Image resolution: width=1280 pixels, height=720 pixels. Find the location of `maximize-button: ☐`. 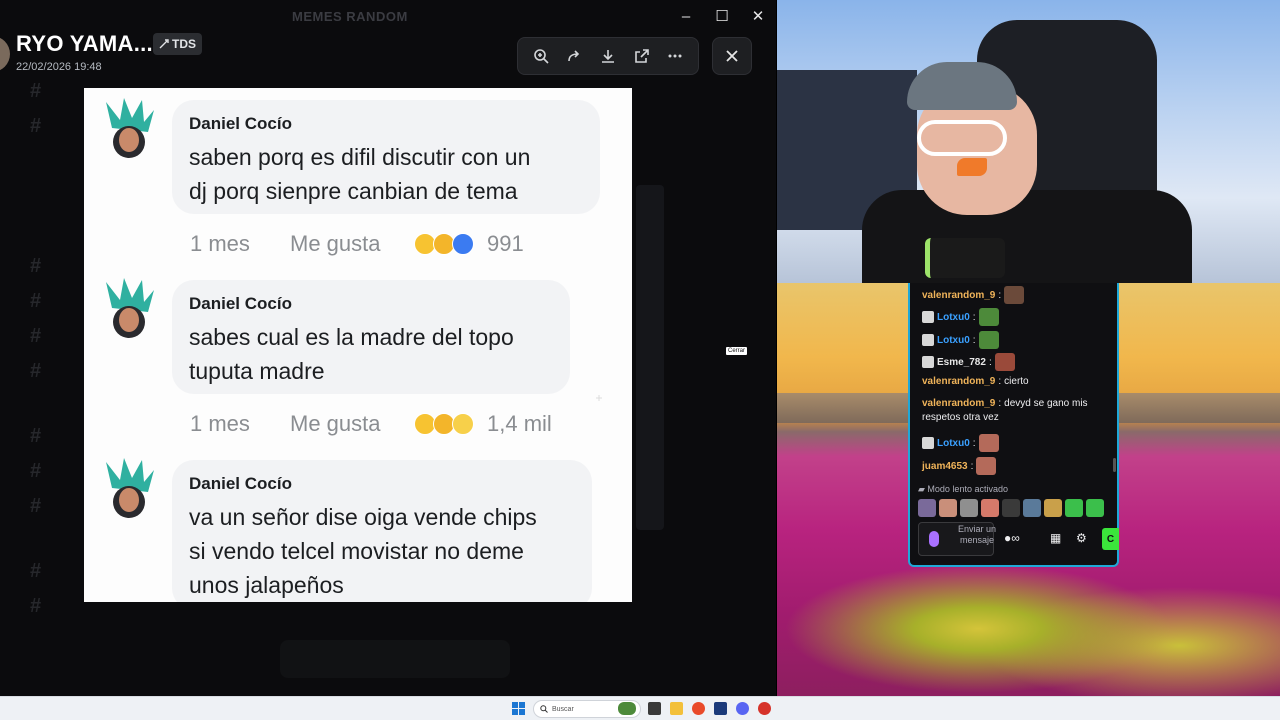

maximize-button: ☐ is located at coordinates (722, 16).